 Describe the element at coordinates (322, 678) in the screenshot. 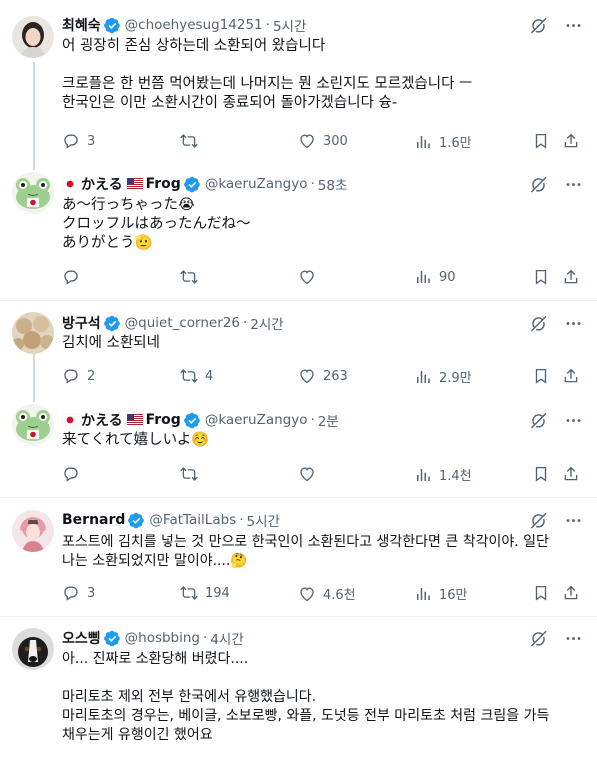

I see `tweet-line-blank` at that location.